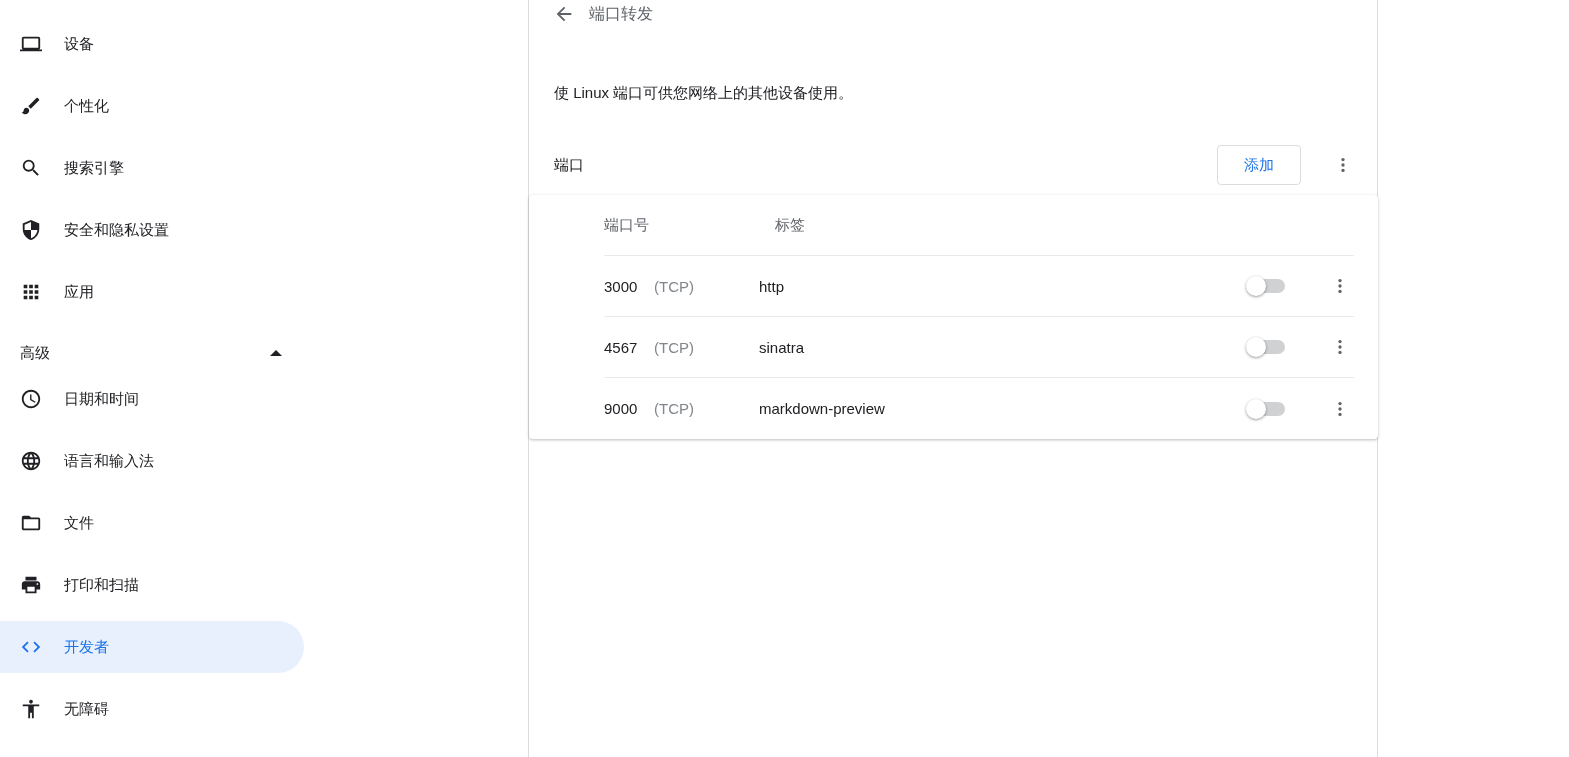 The image size is (1569, 757). What do you see at coordinates (152, 292) in the screenshot?
I see `sidebar-item: 应用` at bounding box center [152, 292].